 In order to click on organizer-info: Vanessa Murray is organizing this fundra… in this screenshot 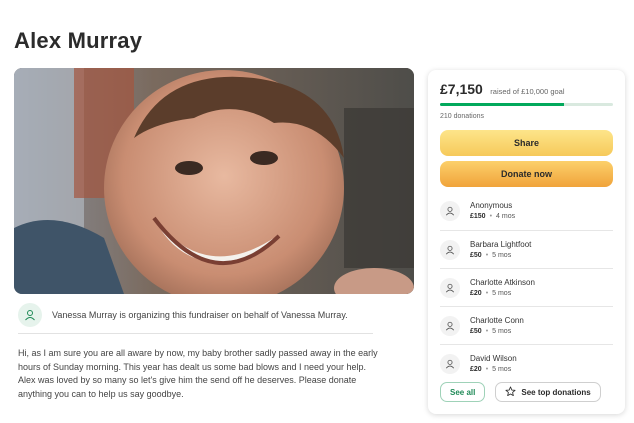, I will do `click(195, 315)`.